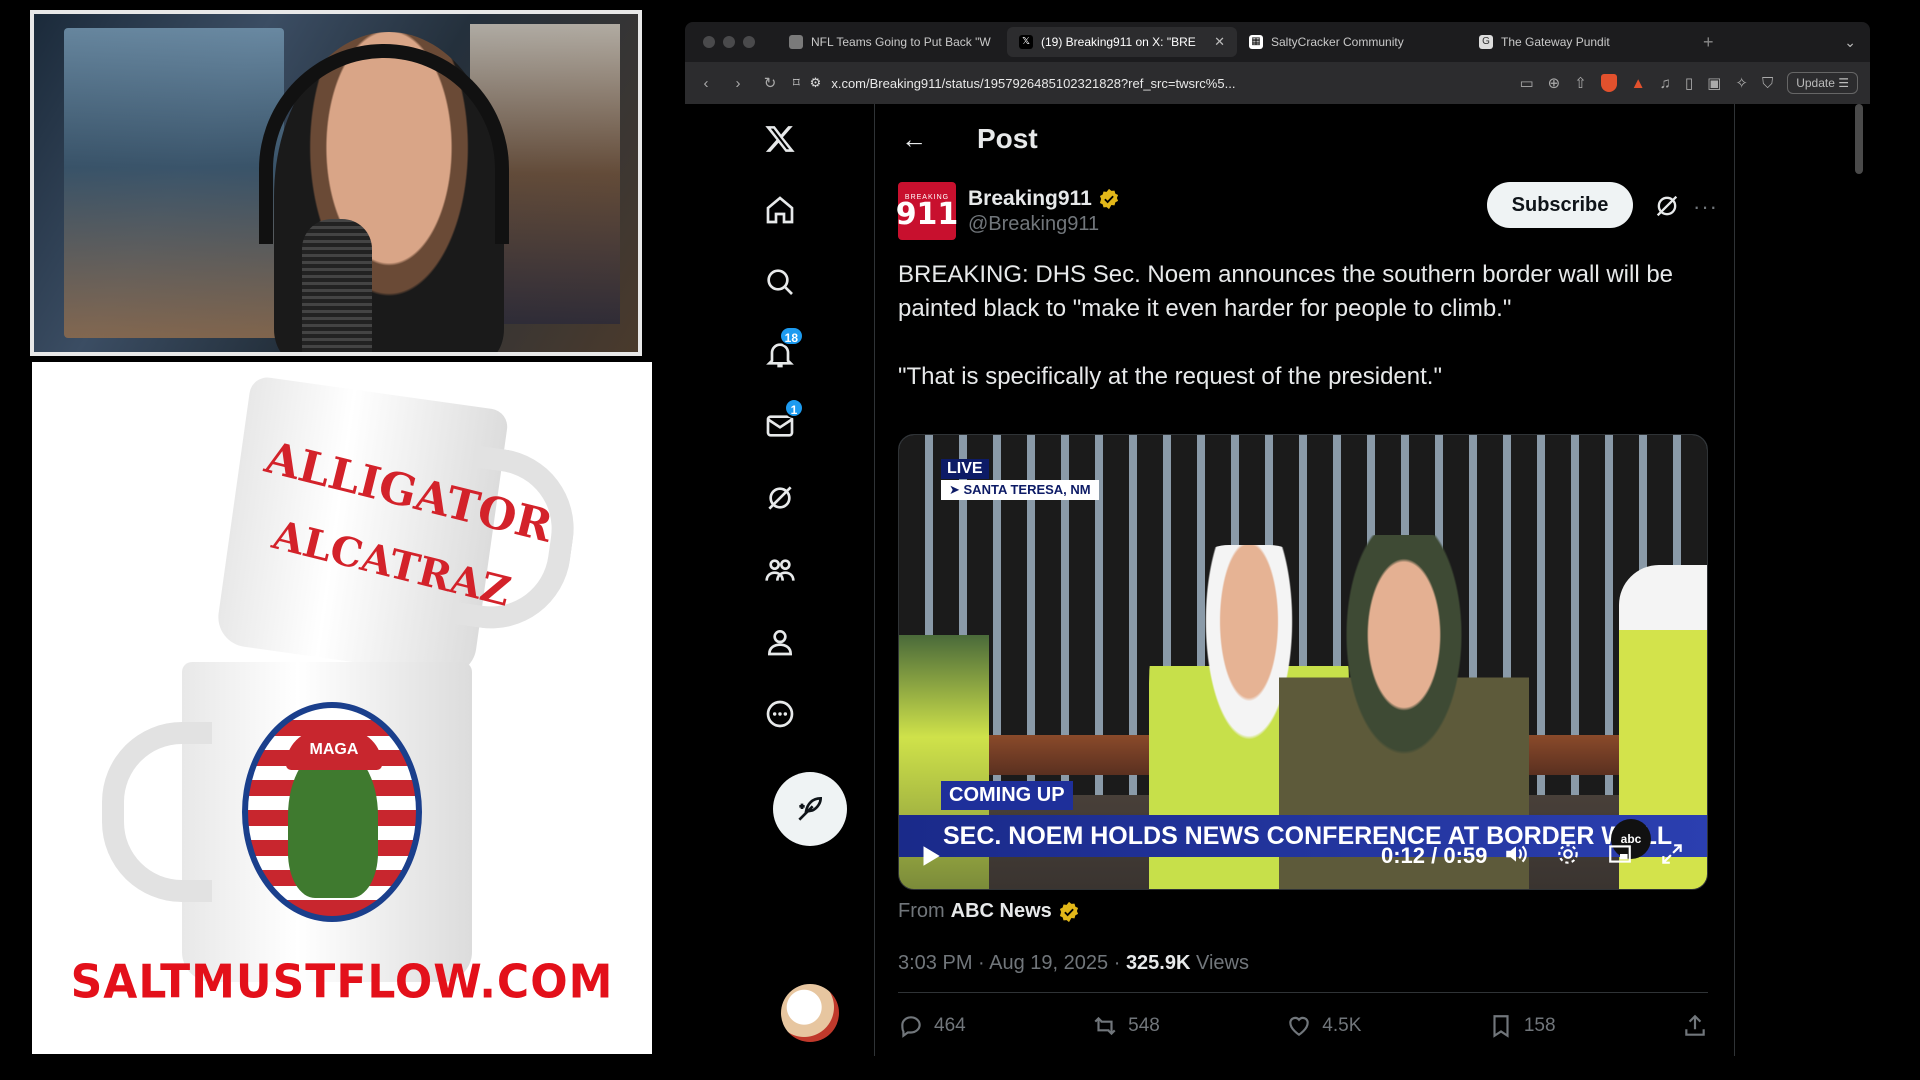 The width and height of the screenshot is (1920, 1080). I want to click on tab-label: (19) Breaking911 on X: "BRE, so click(1118, 42).